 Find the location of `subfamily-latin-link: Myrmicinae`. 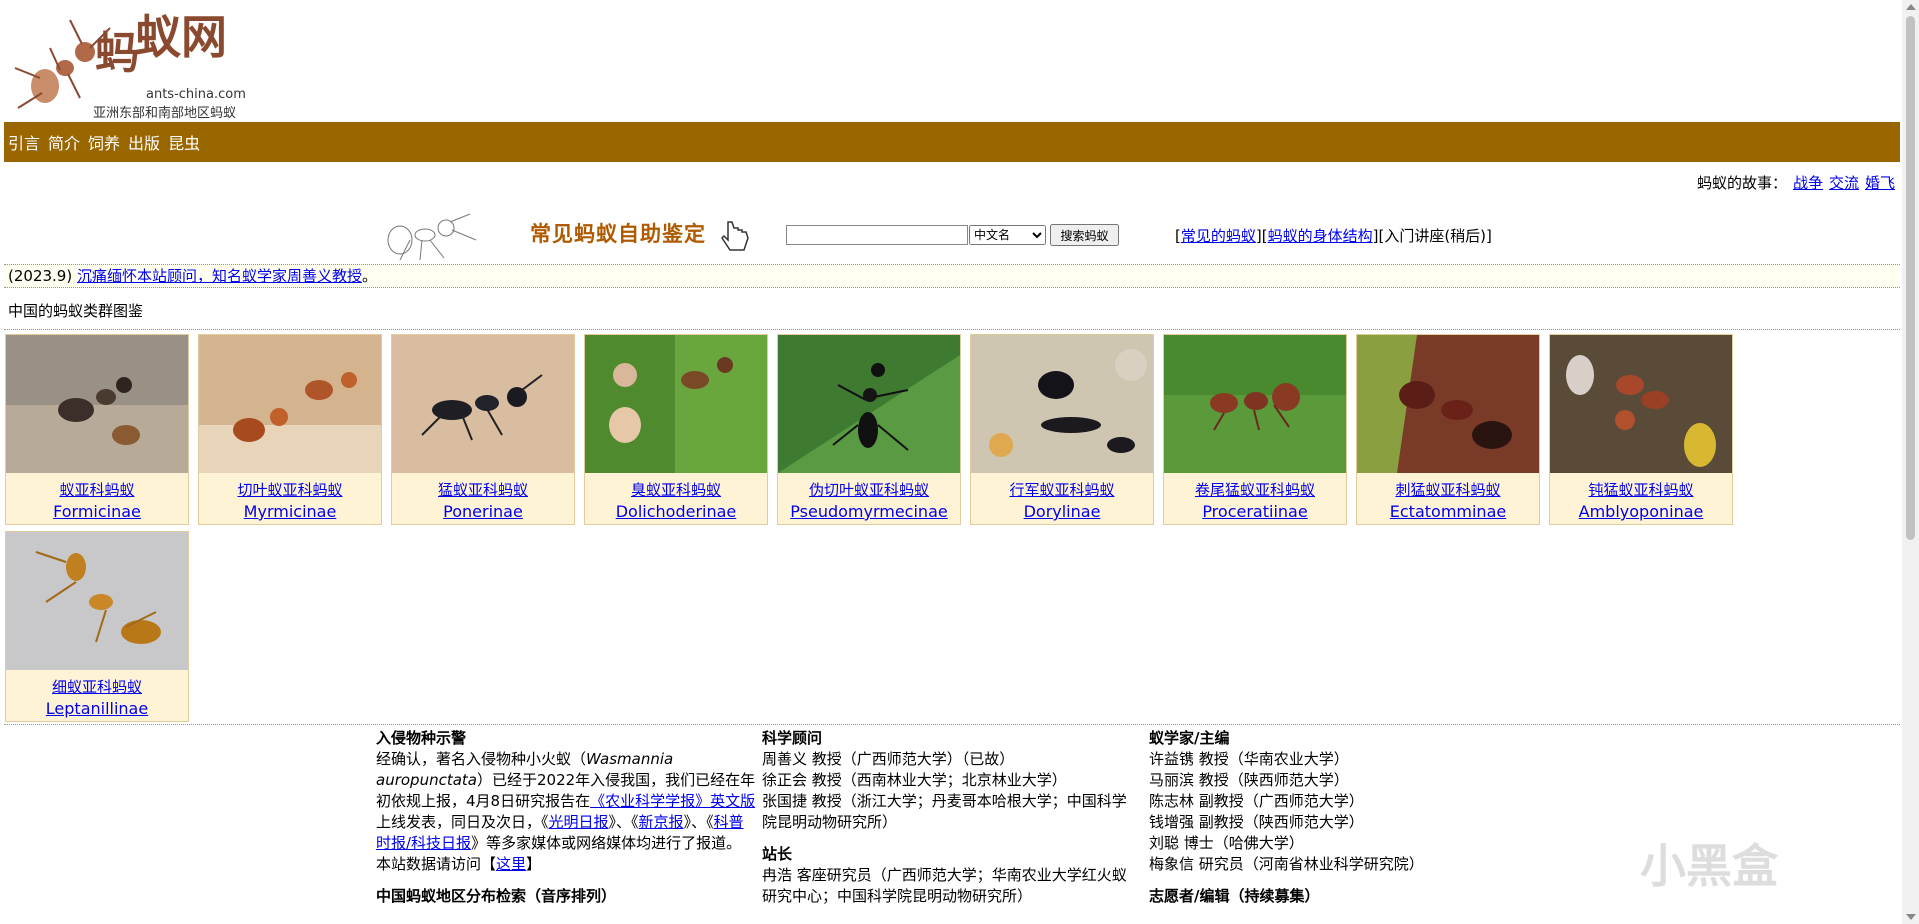

subfamily-latin-link: Myrmicinae is located at coordinates (290, 511).